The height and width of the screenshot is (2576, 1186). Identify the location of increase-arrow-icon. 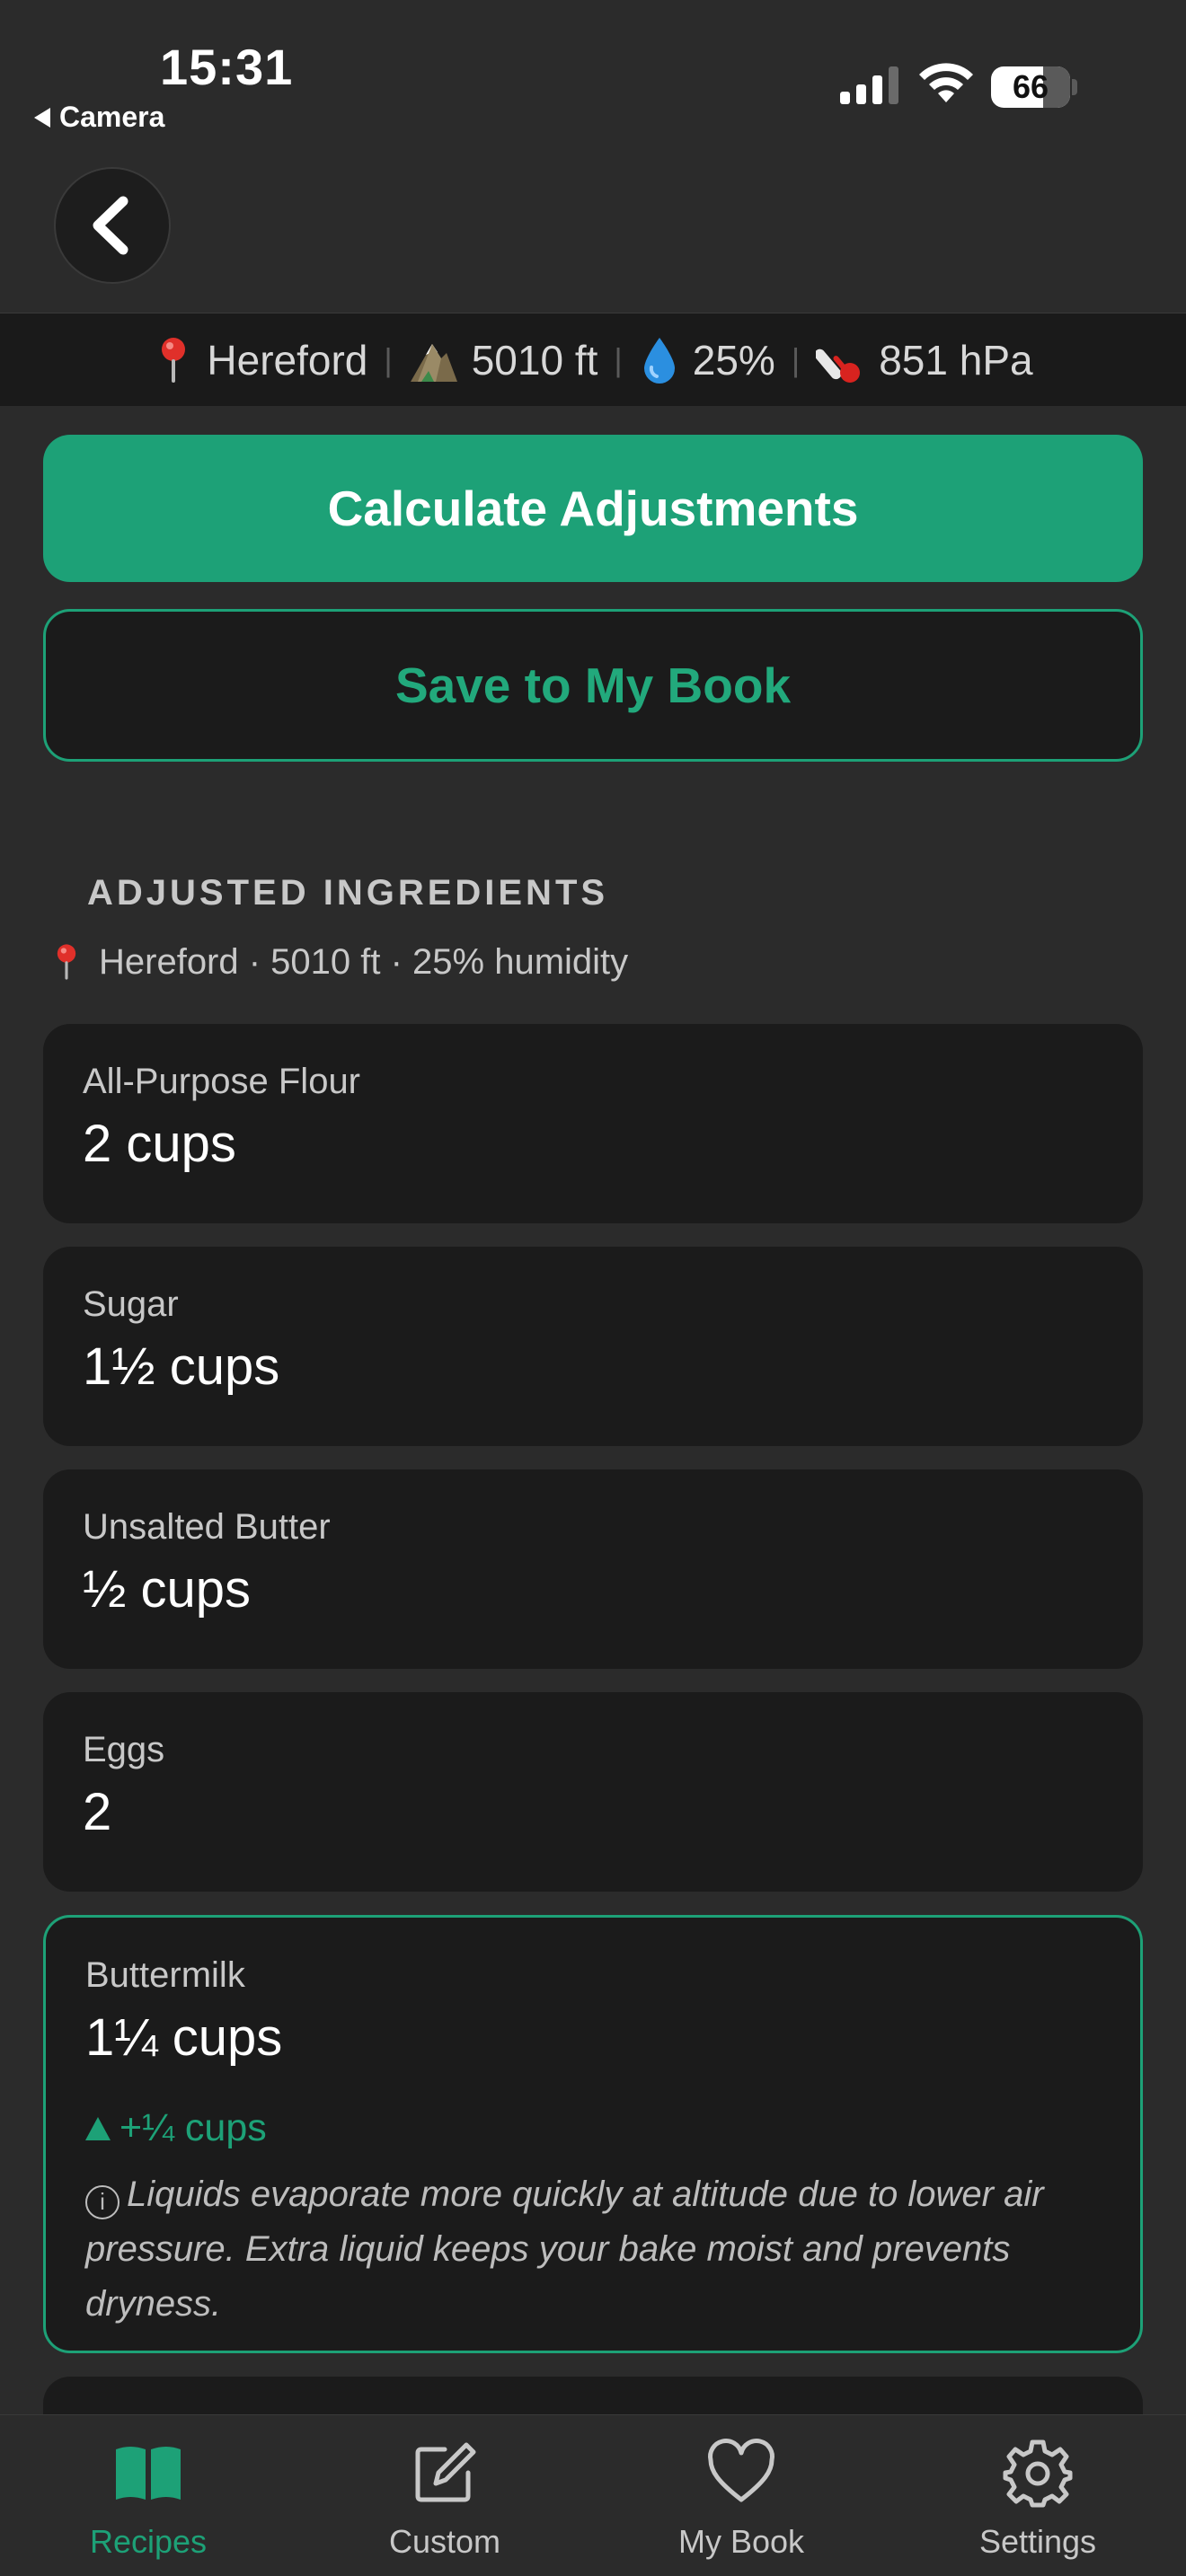
(98, 2128).